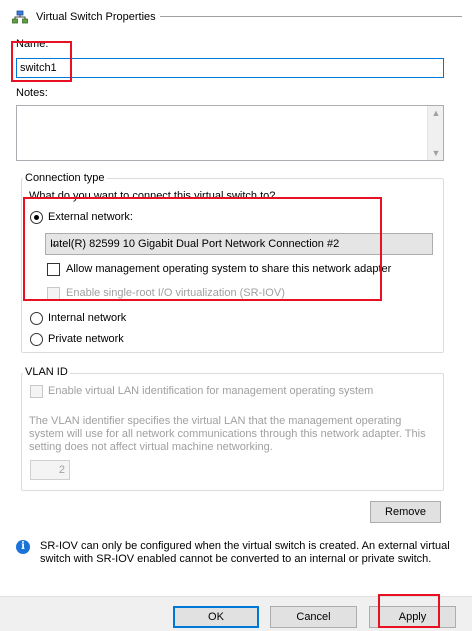  I want to click on connection-type-title: Connection type, so click(65, 178).